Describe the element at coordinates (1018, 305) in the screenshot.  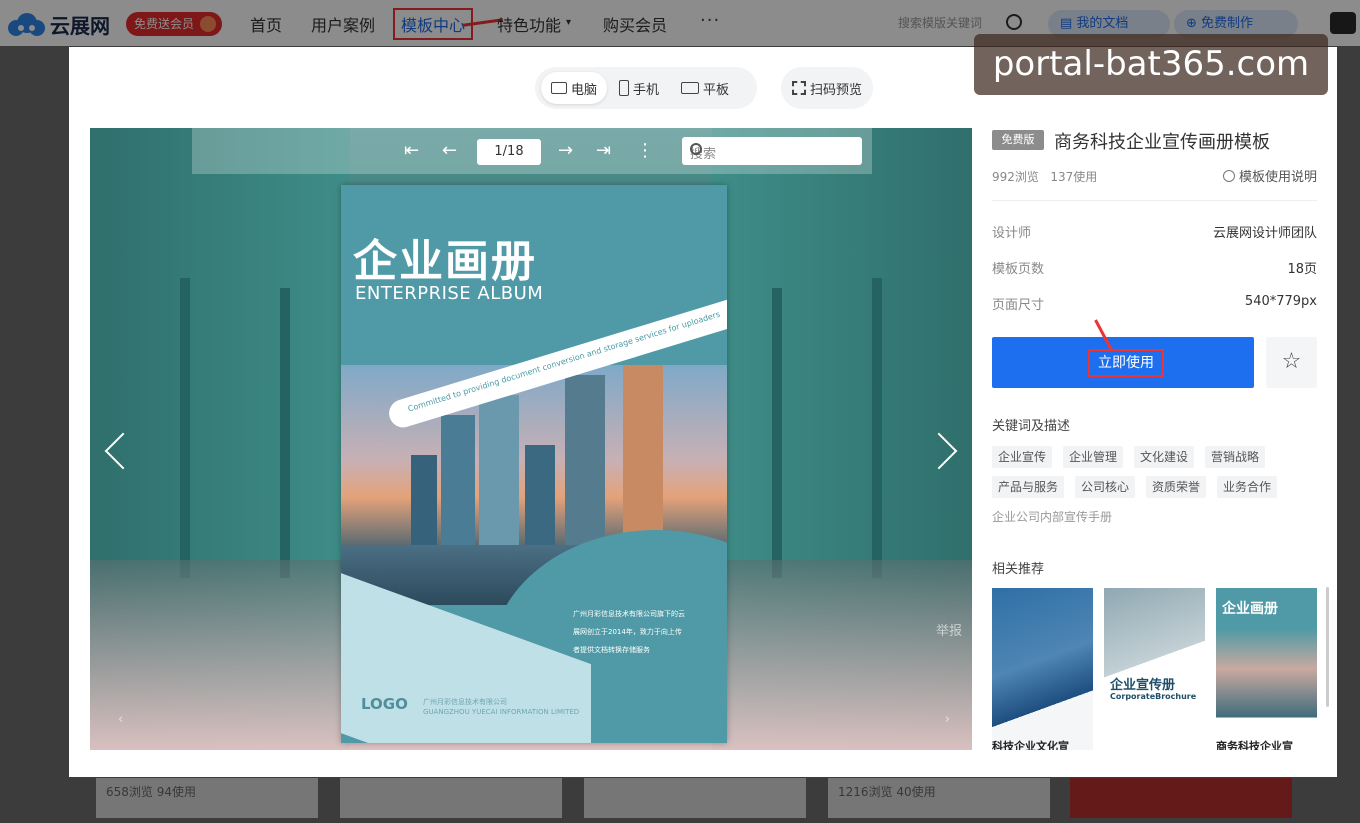
I see `page-size-label: 页面尺寸` at that location.